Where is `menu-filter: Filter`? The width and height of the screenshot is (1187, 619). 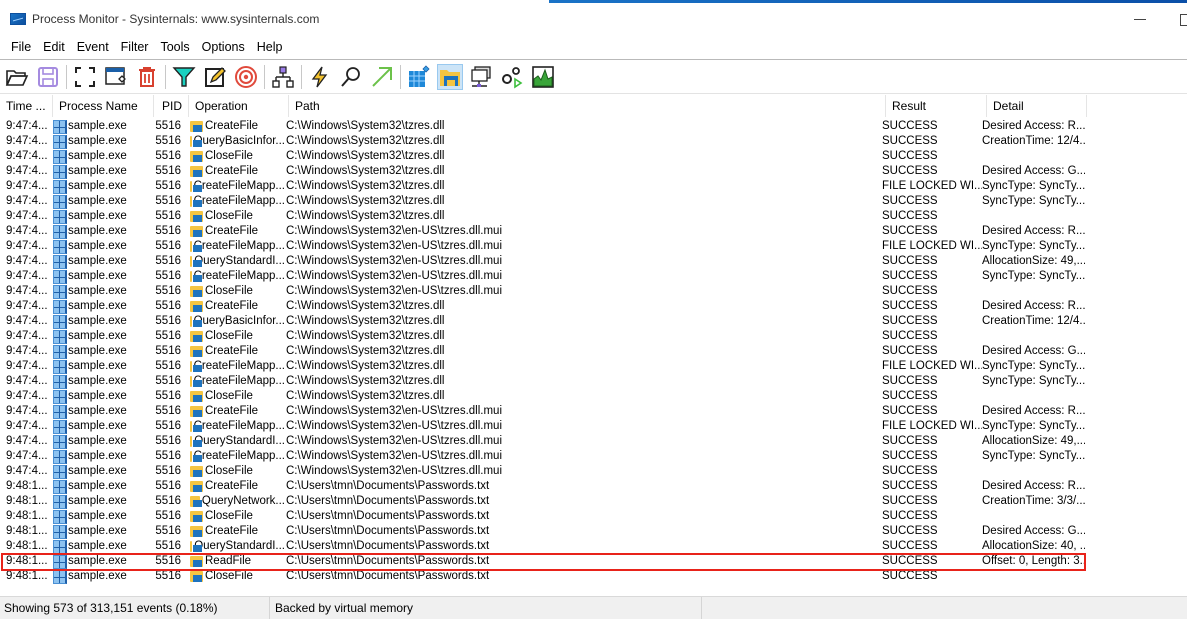 menu-filter: Filter is located at coordinates (135, 47).